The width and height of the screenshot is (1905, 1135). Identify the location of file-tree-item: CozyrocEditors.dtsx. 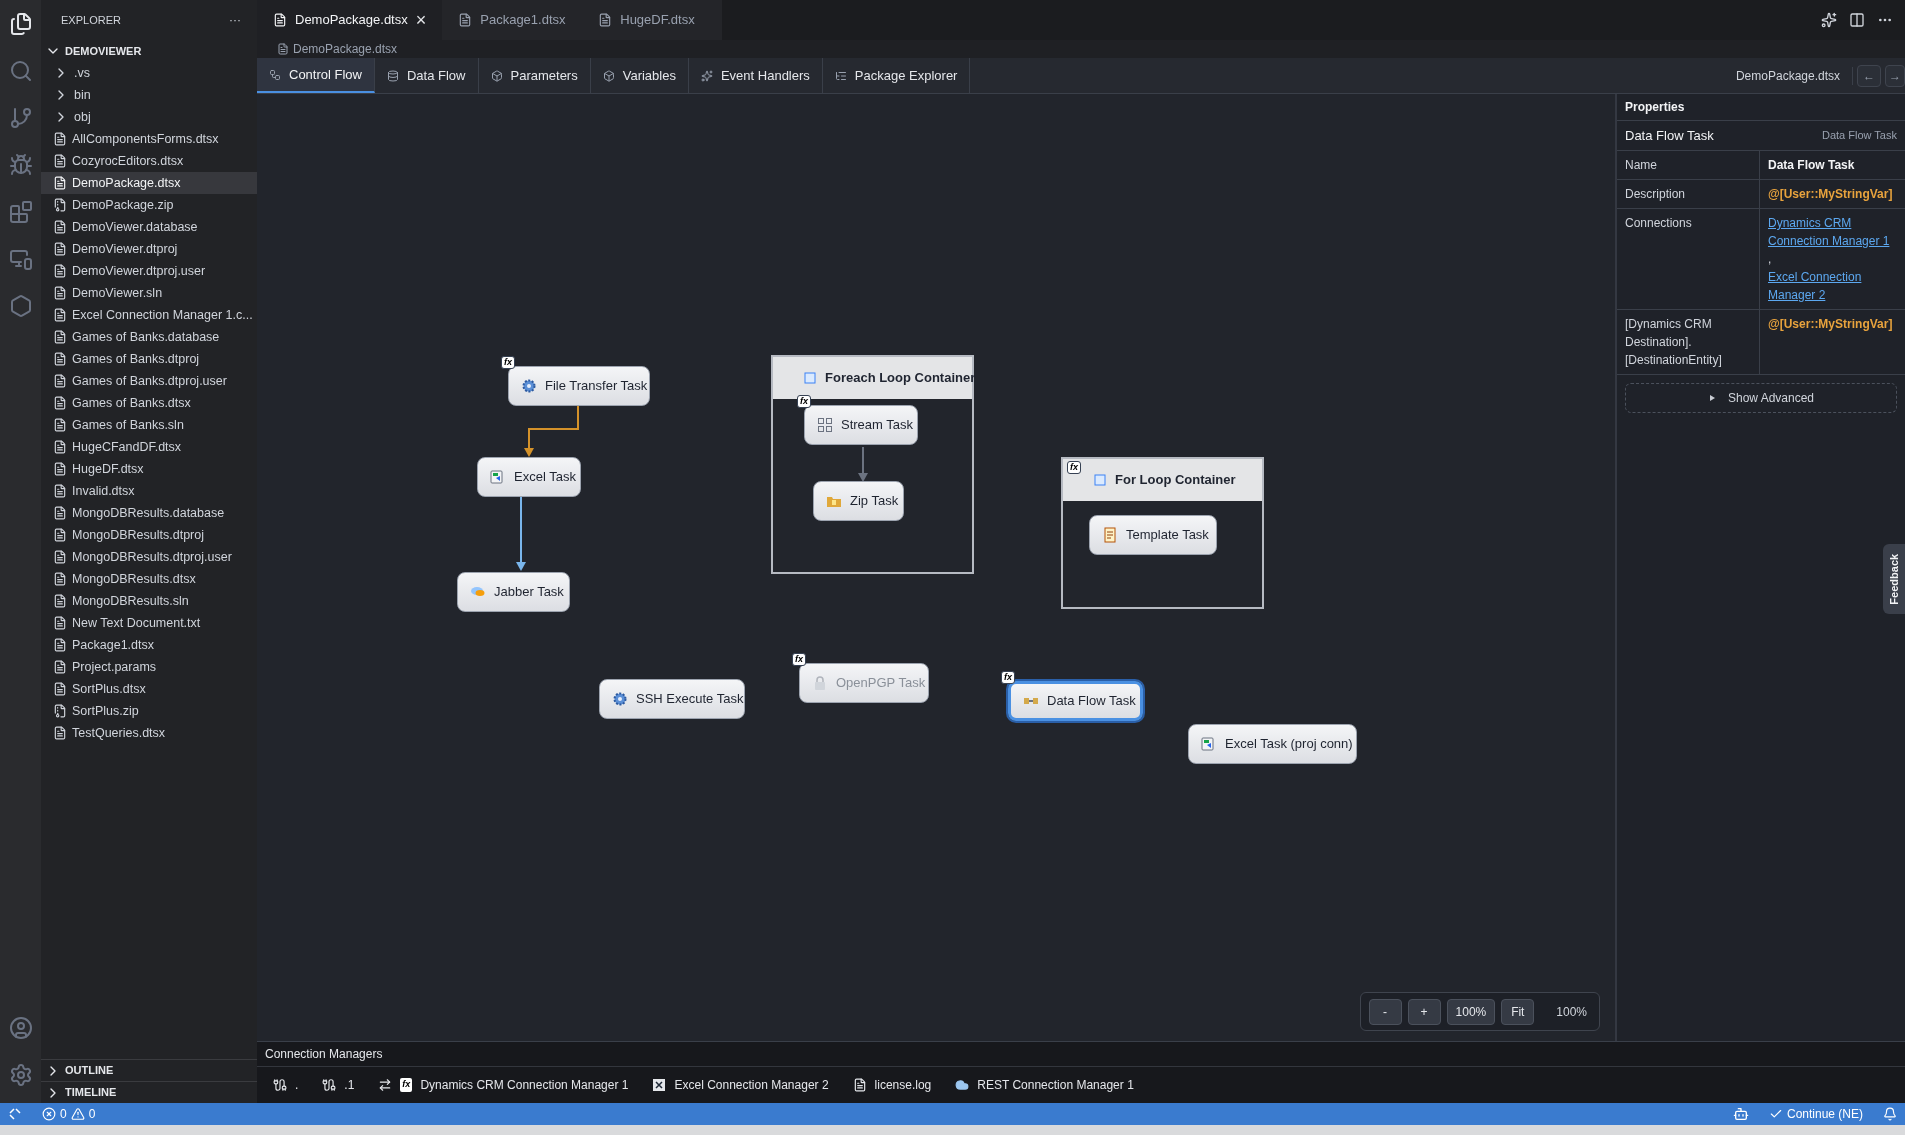
(149, 161).